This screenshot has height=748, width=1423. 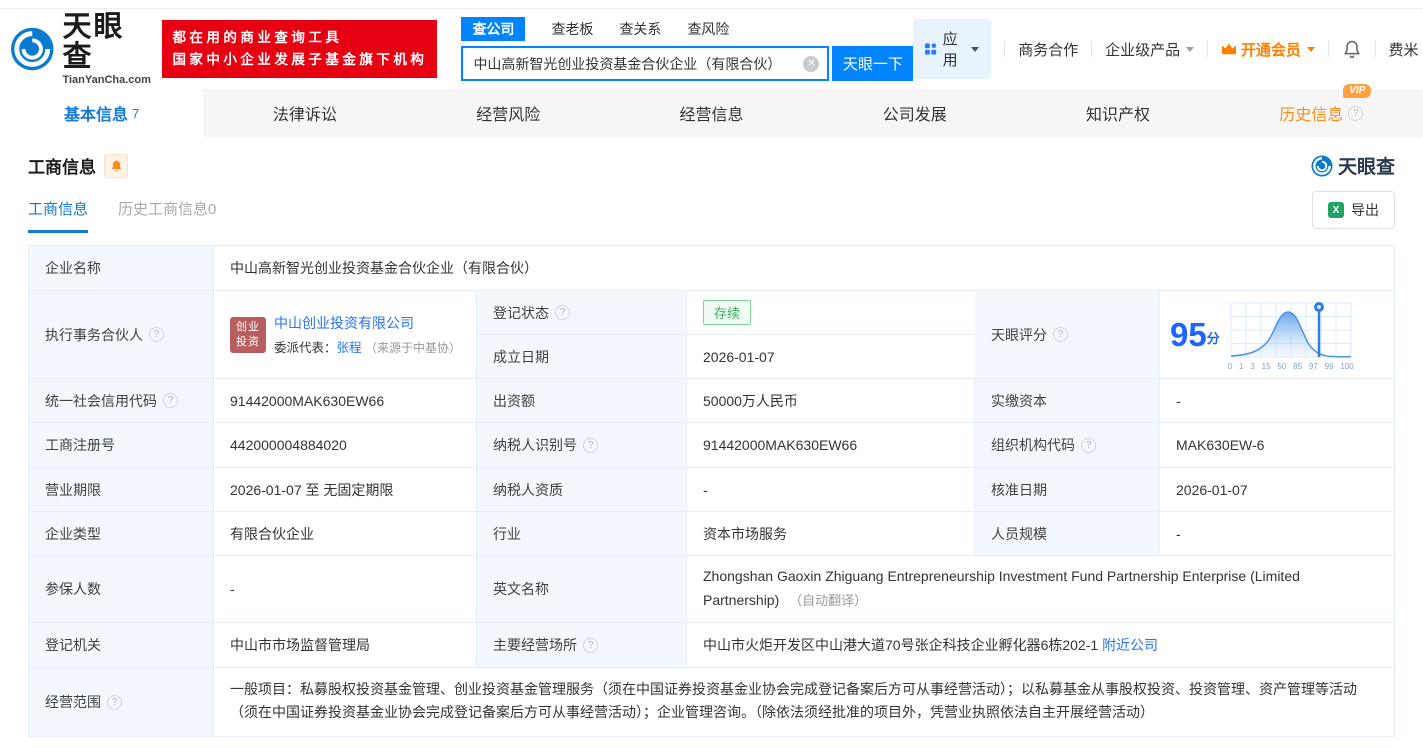 I want to click on org-code-value: MAK630EW-6, so click(x=1277, y=445).